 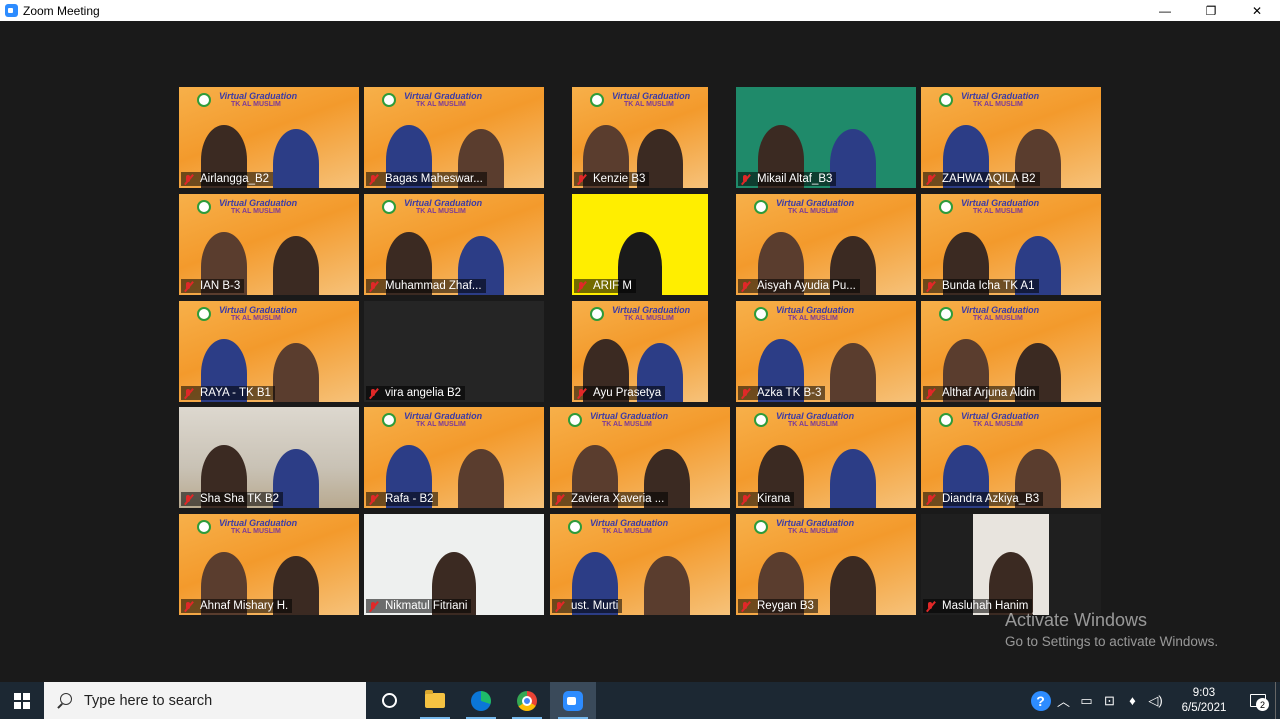 What do you see at coordinates (416, 393) in the screenshot?
I see `participant-name-label: vira angelia B2` at bounding box center [416, 393].